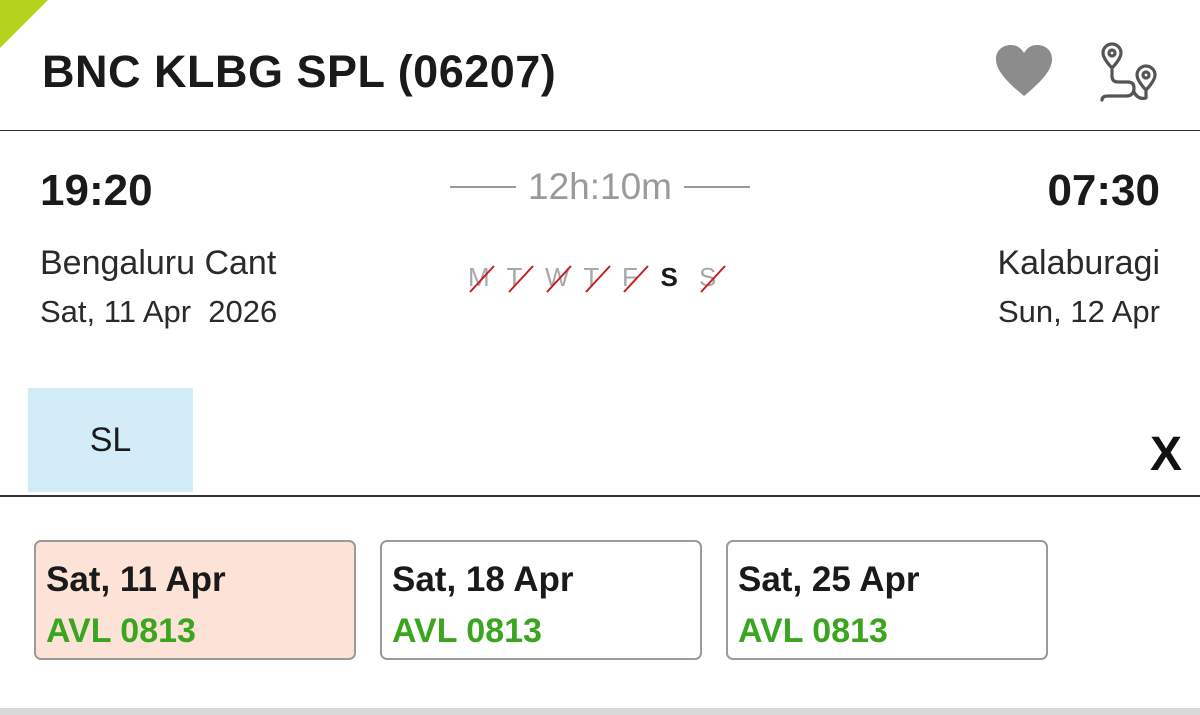  What do you see at coordinates (136, 579) in the screenshot?
I see `availability-date: Sat, 11 Apr` at bounding box center [136, 579].